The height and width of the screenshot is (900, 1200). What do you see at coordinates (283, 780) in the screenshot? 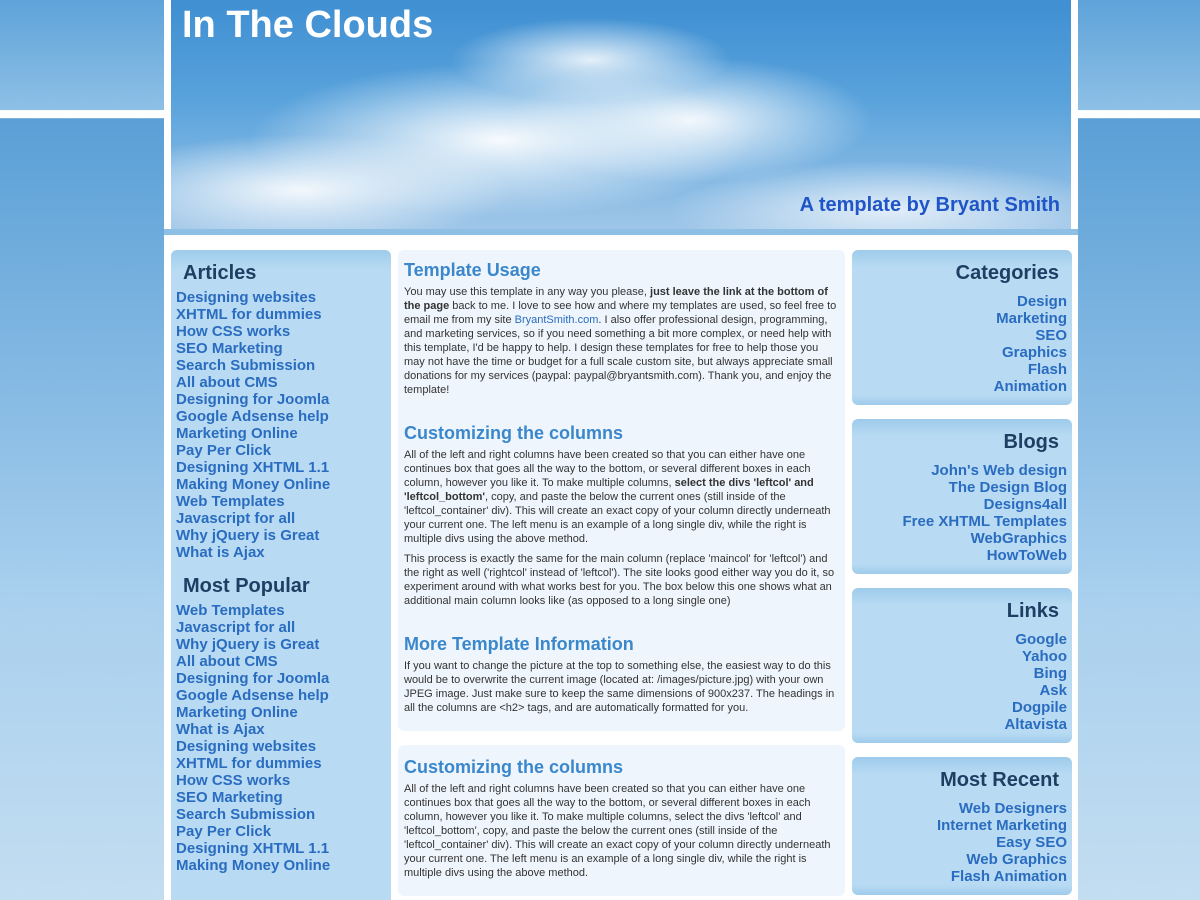
I see `popular-link: How CSS works` at bounding box center [283, 780].